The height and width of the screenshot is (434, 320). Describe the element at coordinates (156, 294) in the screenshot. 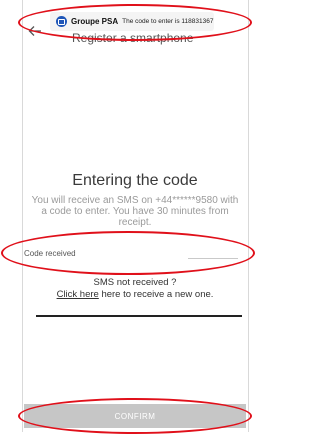

I see `resend-sms-suffix: here to receive a new one.` at that location.